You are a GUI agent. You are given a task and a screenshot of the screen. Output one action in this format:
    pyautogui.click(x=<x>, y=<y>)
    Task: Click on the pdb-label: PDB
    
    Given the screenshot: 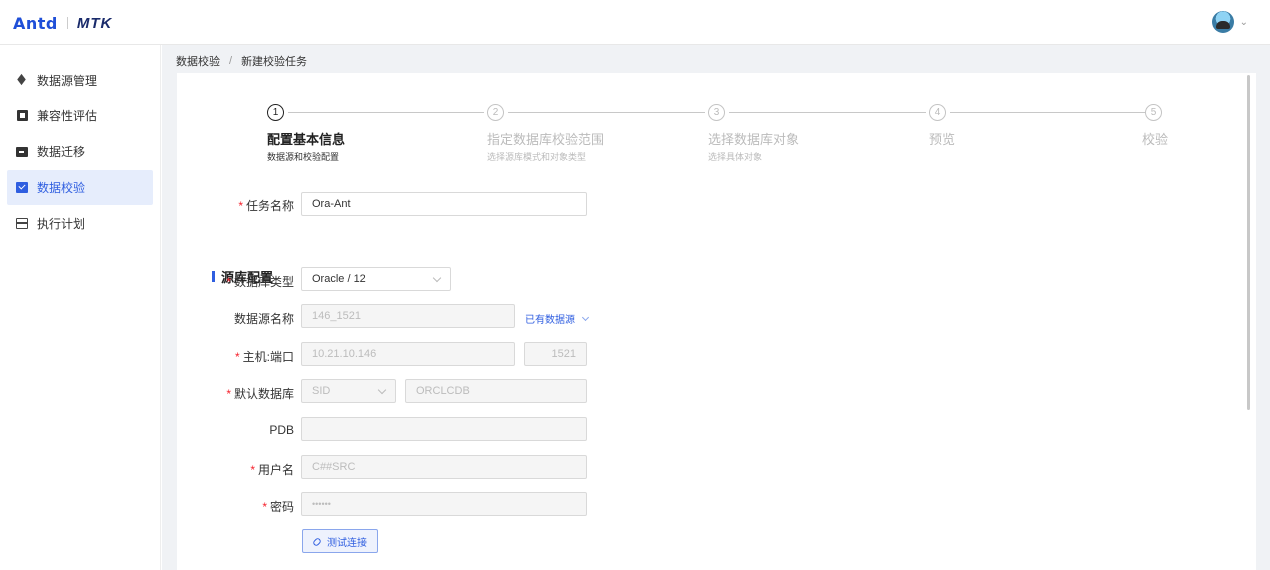 What is the action you would take?
    pyautogui.click(x=281, y=430)
    